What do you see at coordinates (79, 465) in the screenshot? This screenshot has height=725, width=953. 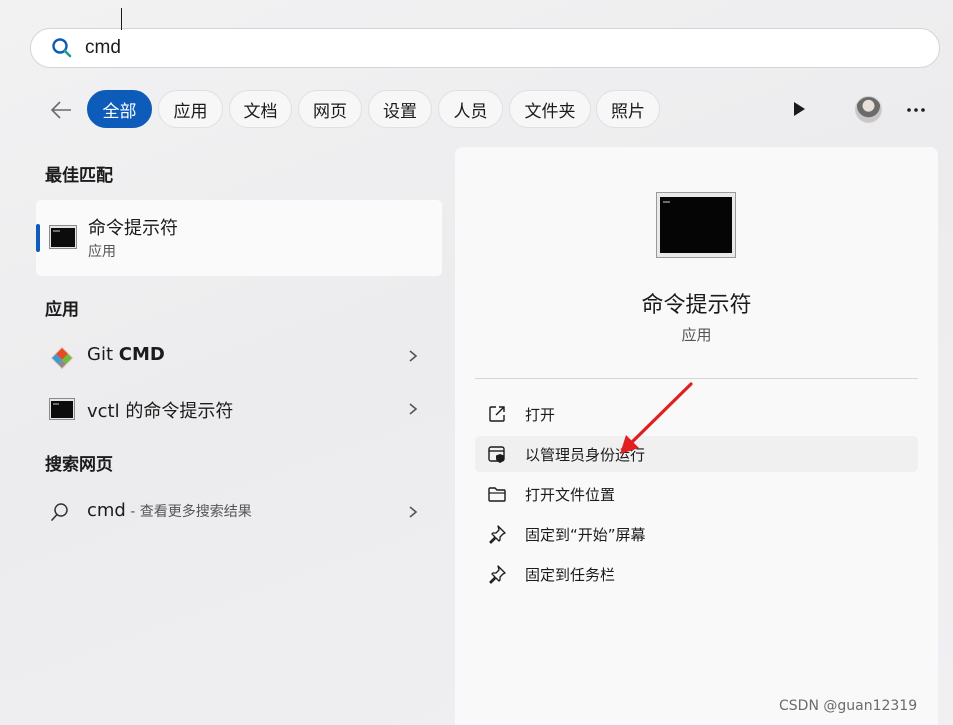 I see `web-search-heading: 搜索网页` at bounding box center [79, 465].